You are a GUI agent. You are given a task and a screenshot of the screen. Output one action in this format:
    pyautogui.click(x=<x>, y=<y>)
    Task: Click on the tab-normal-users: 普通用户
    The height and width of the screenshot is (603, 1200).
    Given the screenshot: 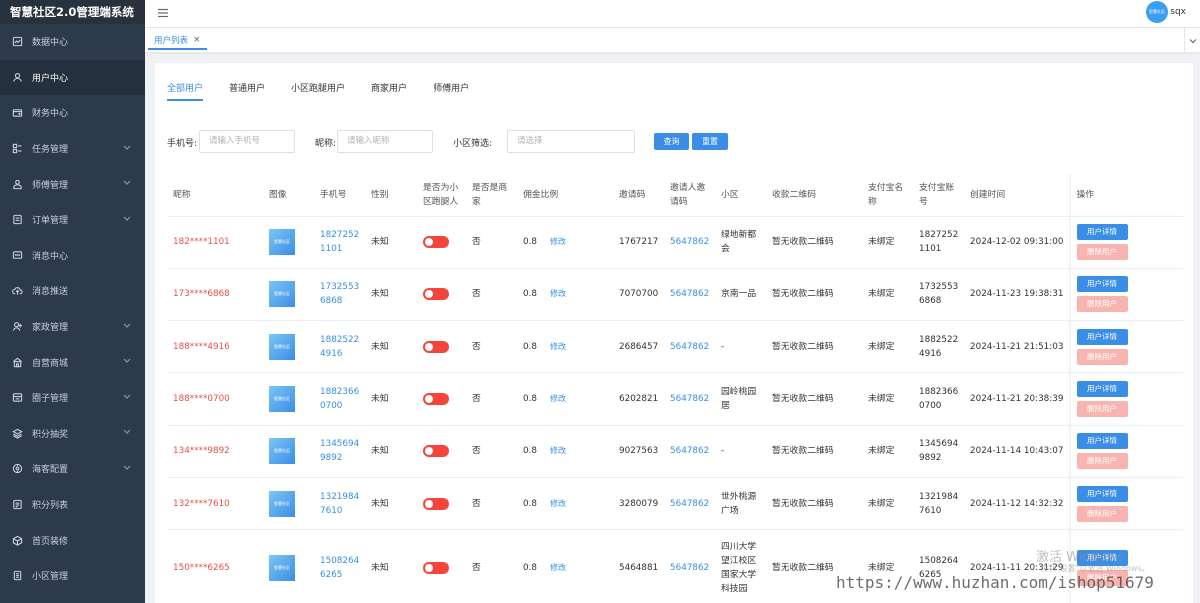 What is the action you would take?
    pyautogui.click(x=247, y=91)
    